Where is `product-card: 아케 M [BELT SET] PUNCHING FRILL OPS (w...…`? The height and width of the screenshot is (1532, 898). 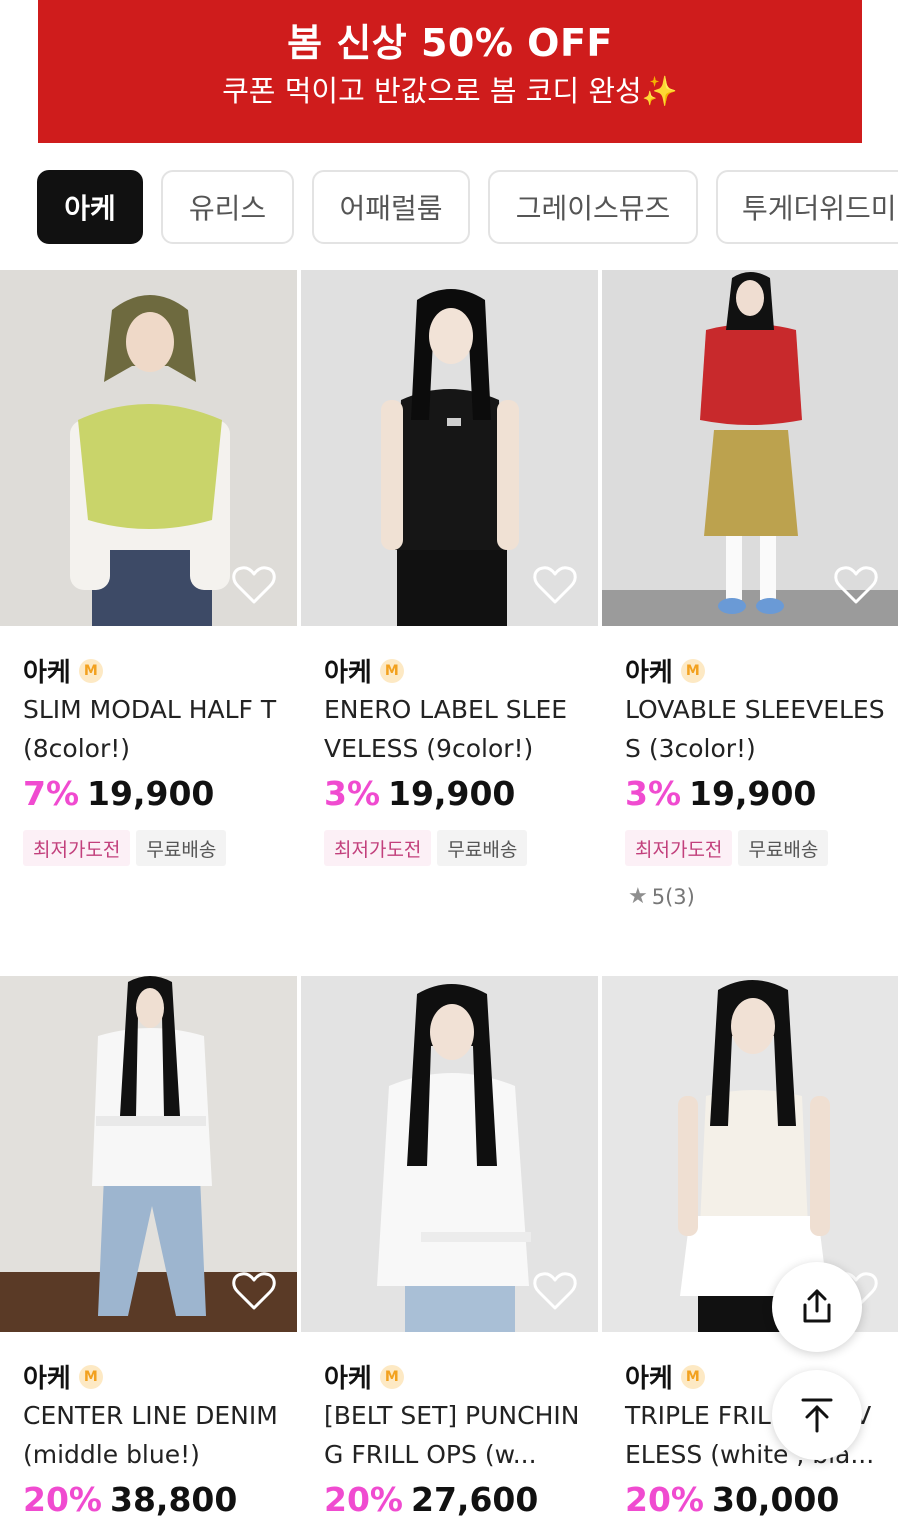 product-card: 아케 M [BELT SET] PUNCHING FRILL OPS (w...… is located at coordinates (449, 1254).